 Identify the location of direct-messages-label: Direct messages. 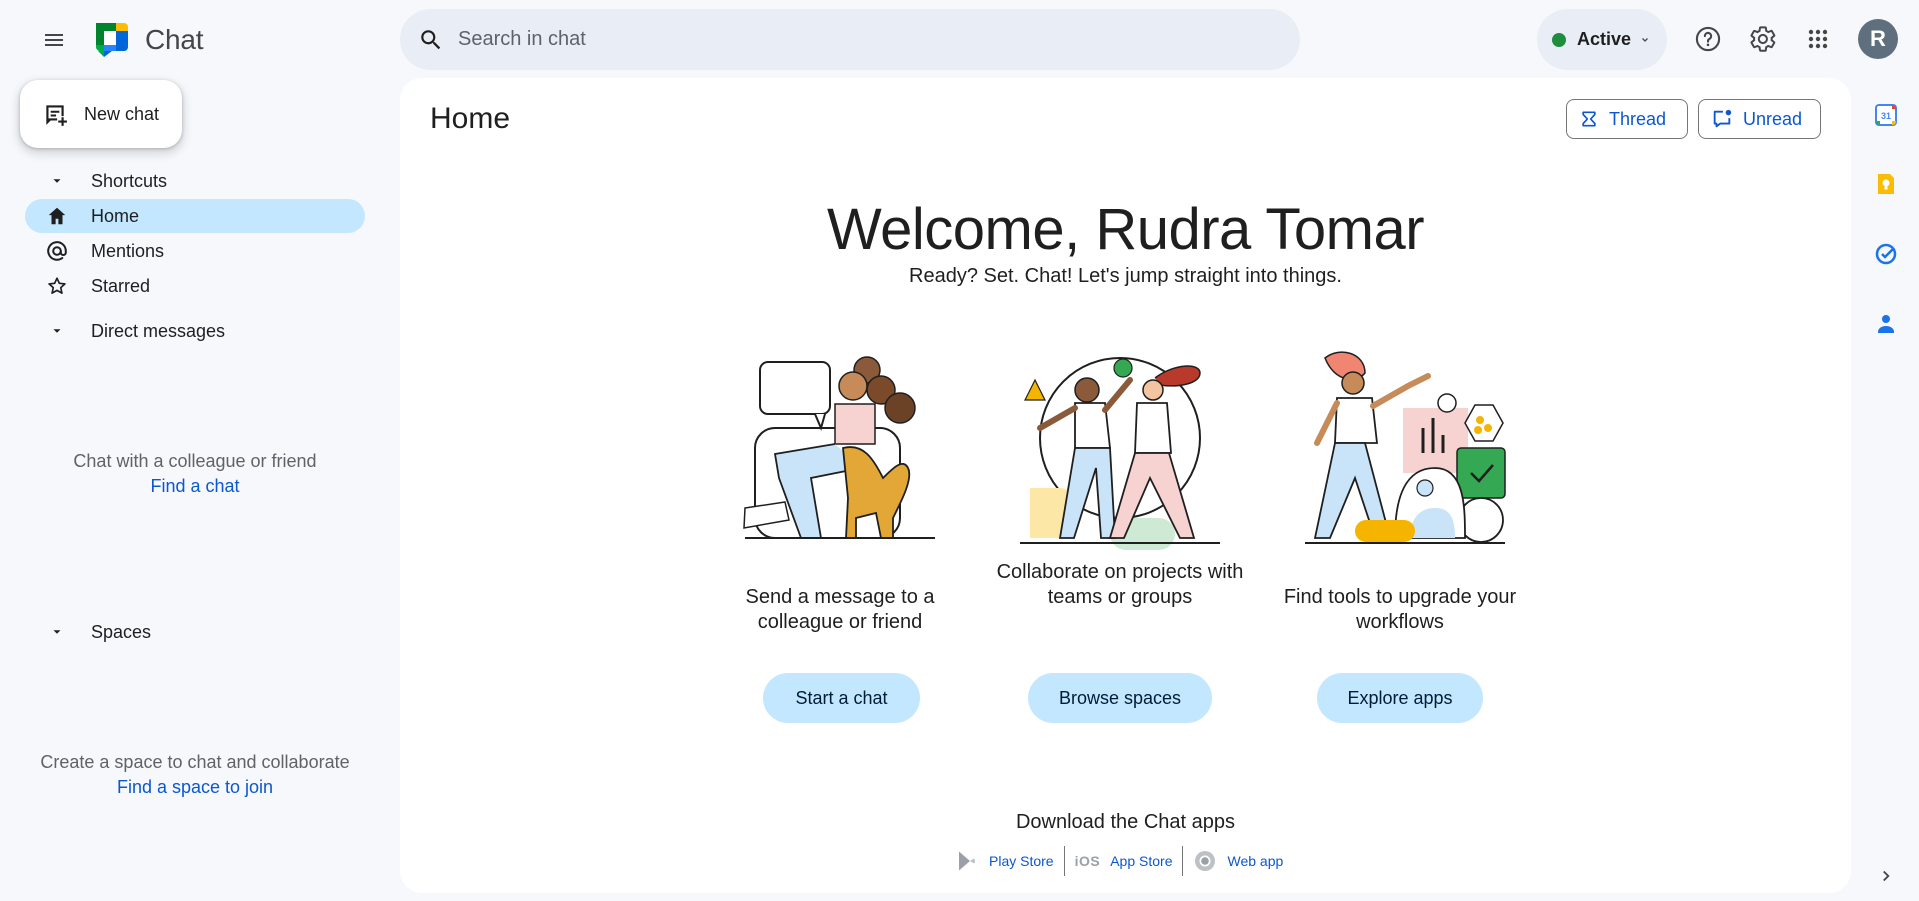
(158, 330).